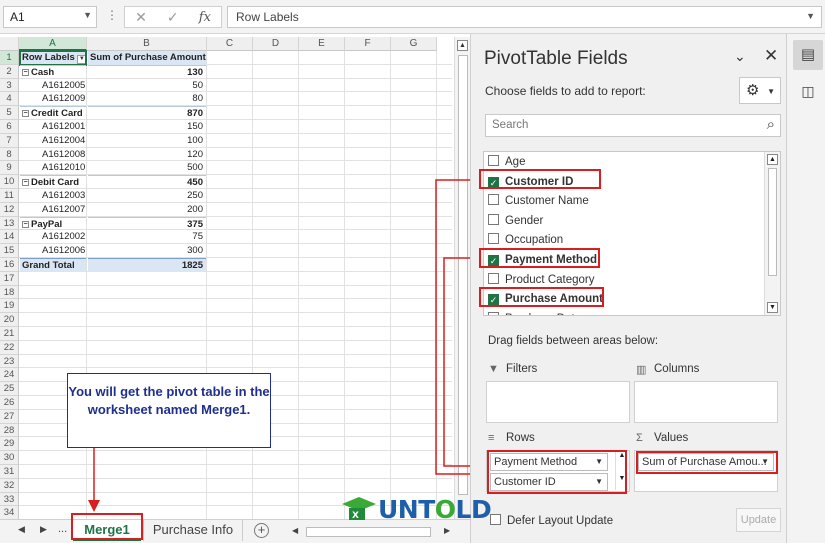  Describe the element at coordinates (9, 251) in the screenshot. I see `row-header: 15` at that location.